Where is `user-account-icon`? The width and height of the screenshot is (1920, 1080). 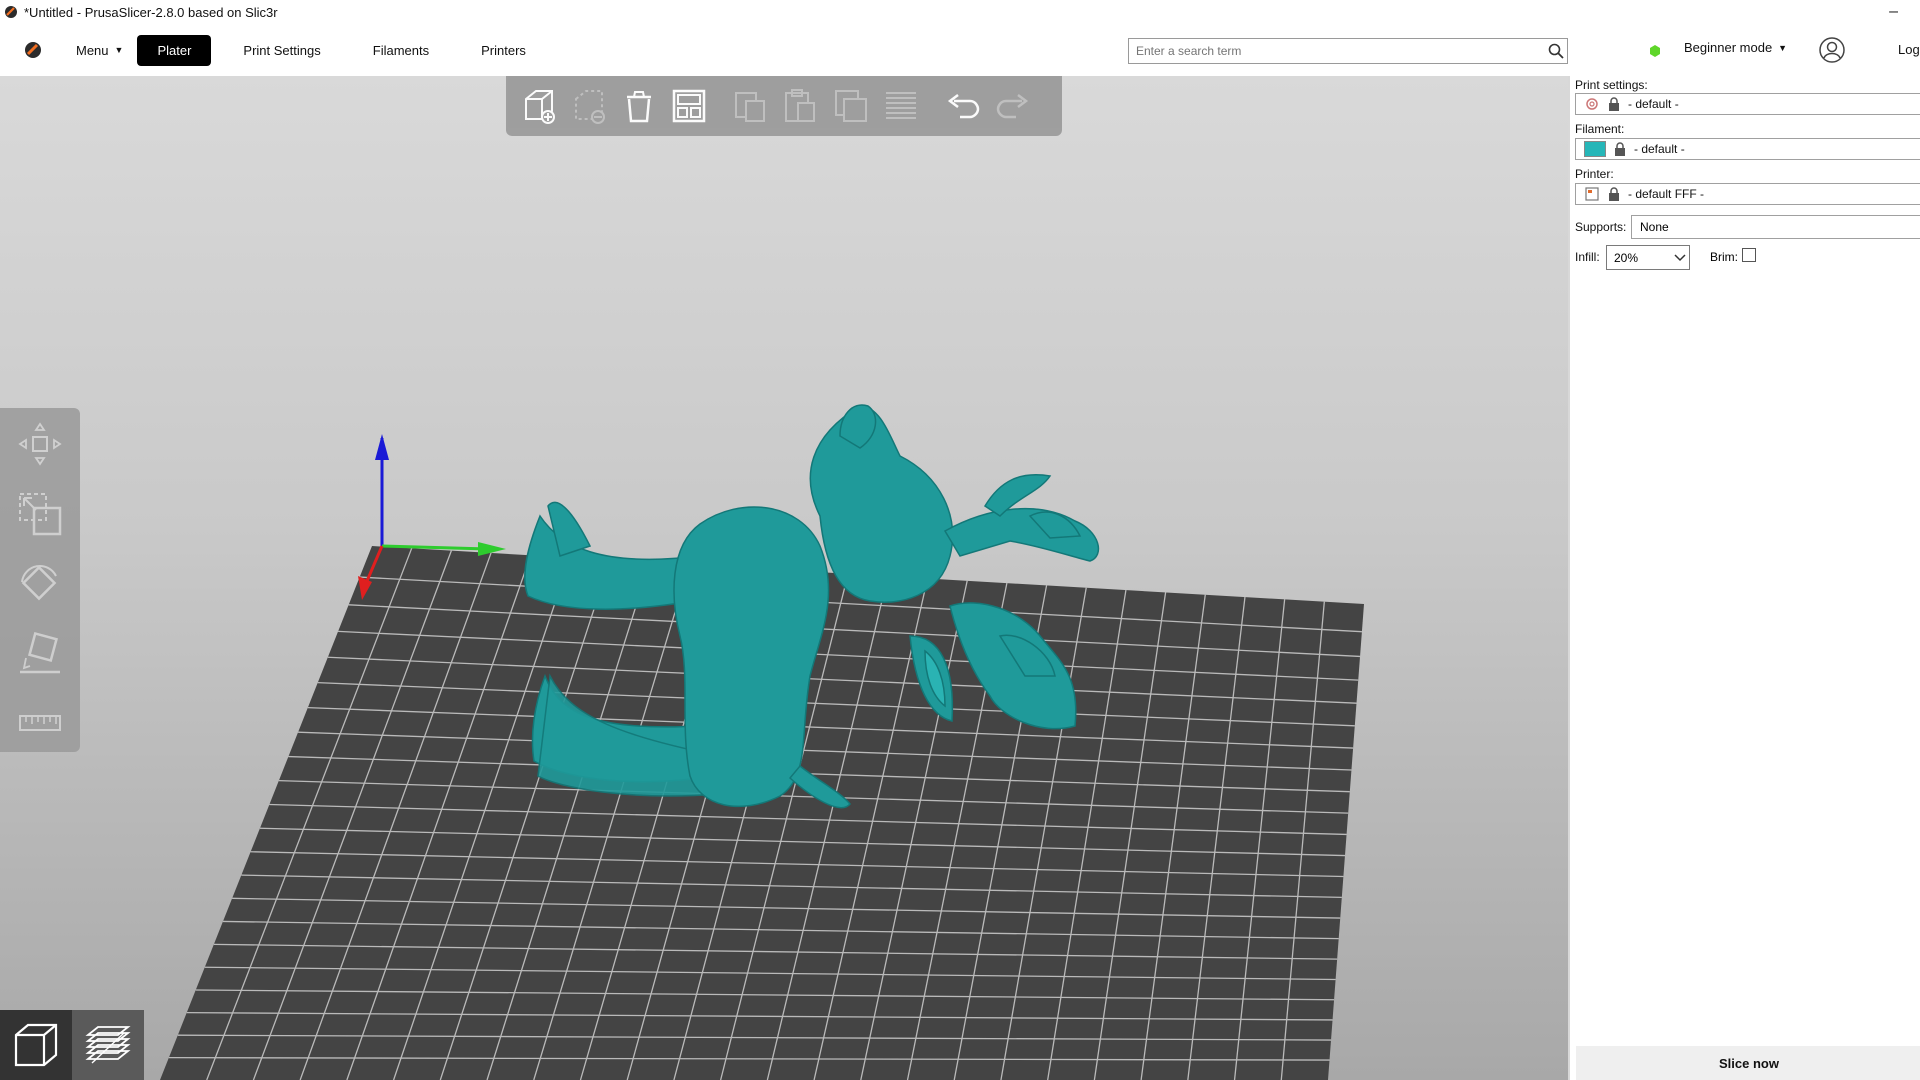 user-account-icon is located at coordinates (1832, 50).